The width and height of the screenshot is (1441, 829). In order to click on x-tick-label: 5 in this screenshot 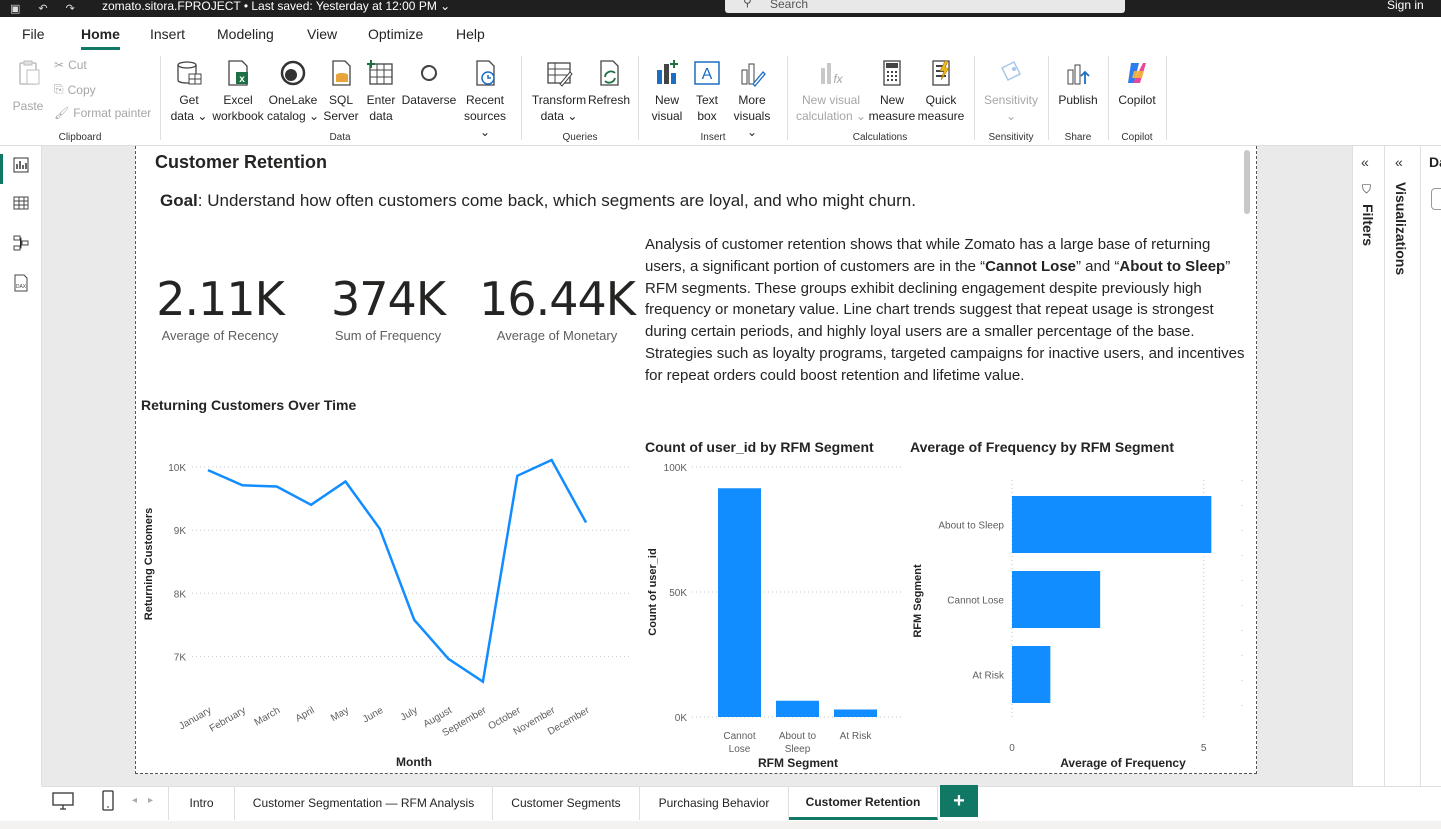, I will do `click(1204, 748)`.